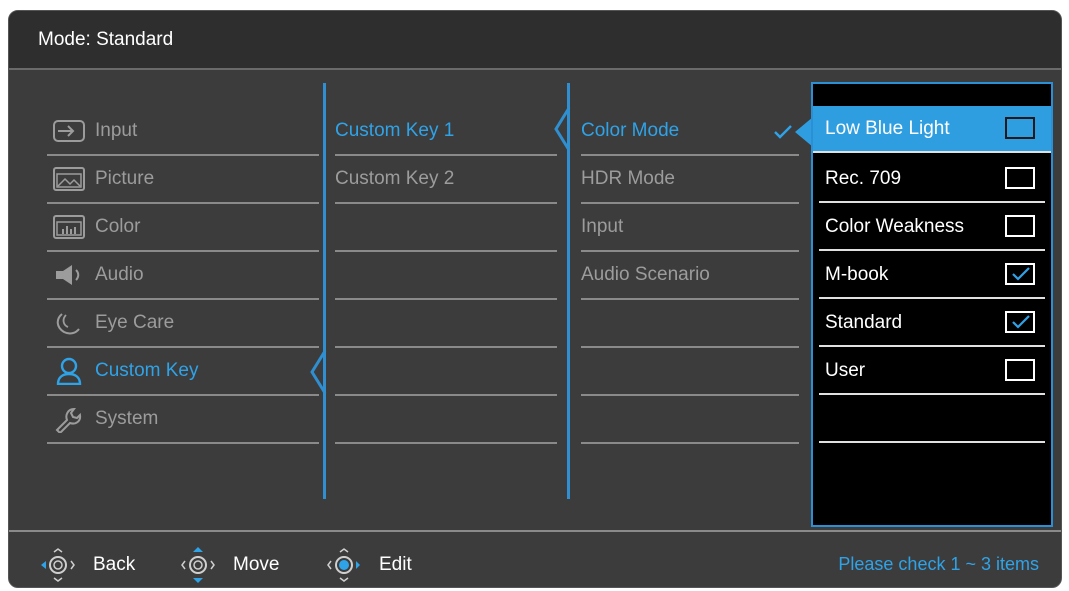 The height and width of the screenshot is (591, 1069). I want to click on option-label: Low Blue Light, so click(887, 128).